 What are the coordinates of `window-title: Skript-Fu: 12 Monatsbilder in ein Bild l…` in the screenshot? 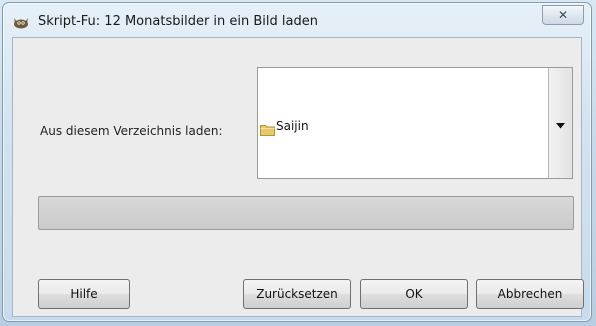 It's located at (178, 21).